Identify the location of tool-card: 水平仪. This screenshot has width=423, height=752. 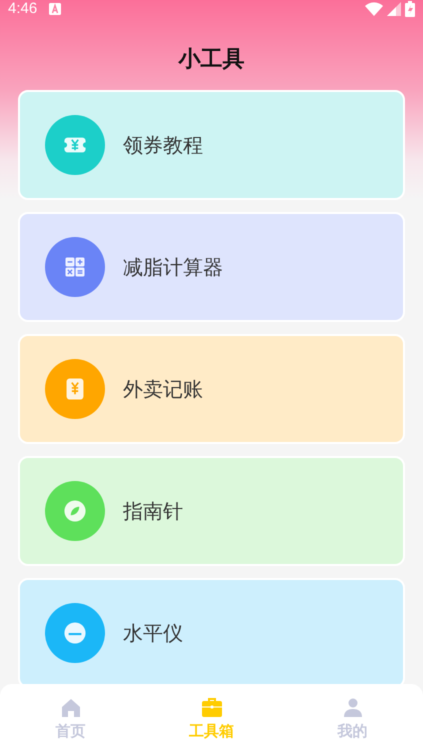
(211, 631).